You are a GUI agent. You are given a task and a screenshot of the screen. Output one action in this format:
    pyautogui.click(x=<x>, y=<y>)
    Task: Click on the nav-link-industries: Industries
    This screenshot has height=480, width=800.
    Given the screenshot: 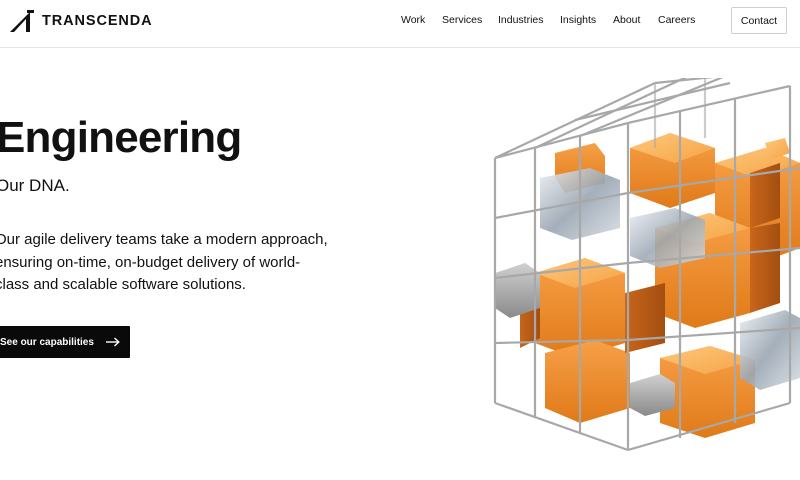 What is the action you would take?
    pyautogui.click(x=521, y=20)
    